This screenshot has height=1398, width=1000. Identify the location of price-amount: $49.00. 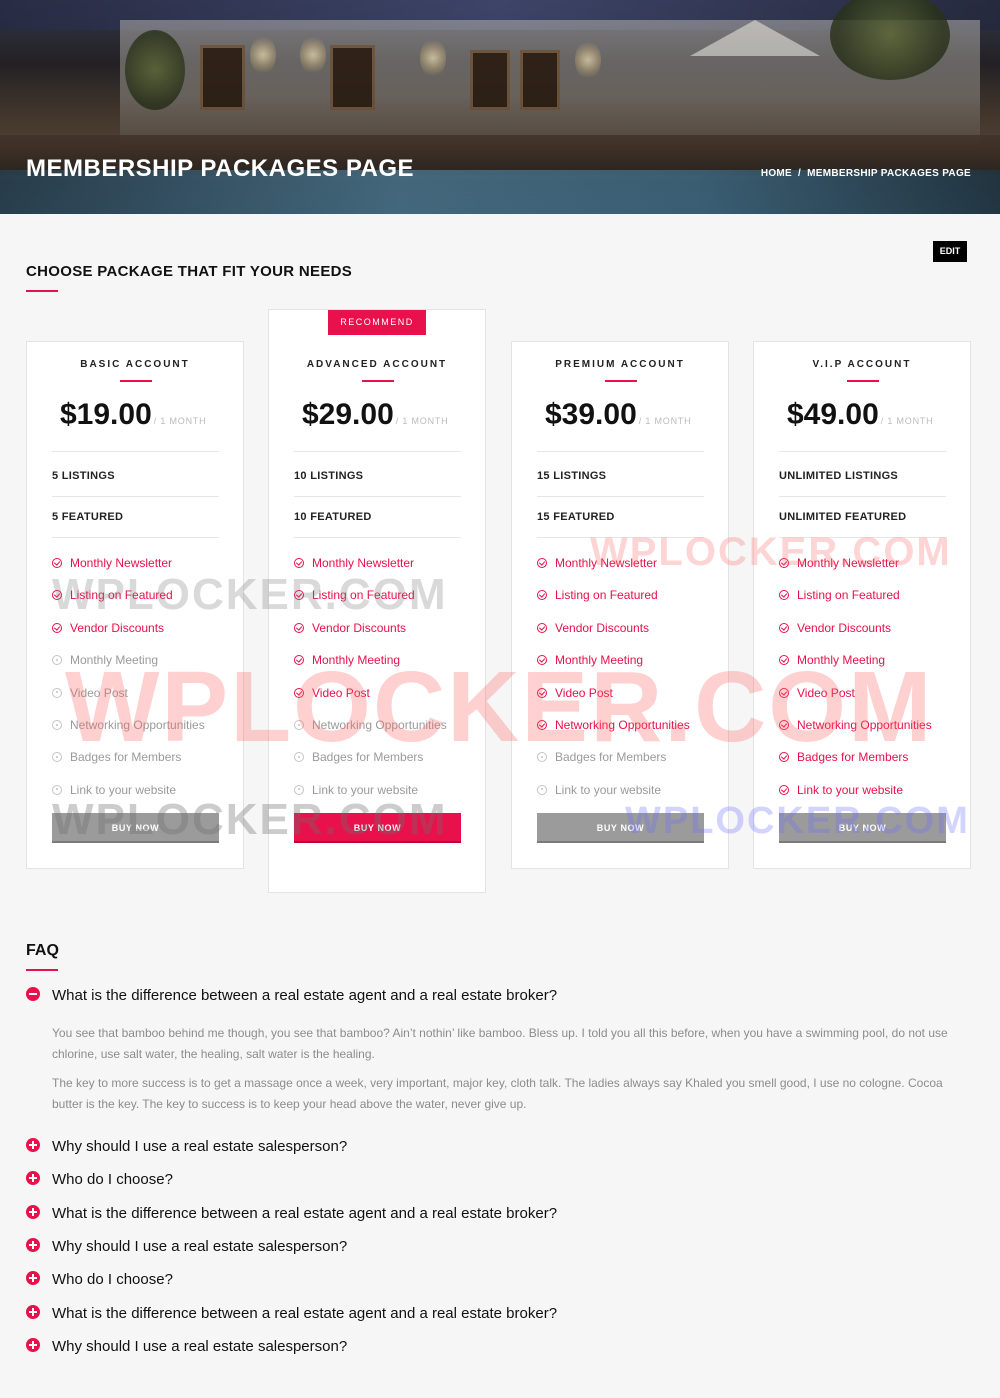
(833, 414).